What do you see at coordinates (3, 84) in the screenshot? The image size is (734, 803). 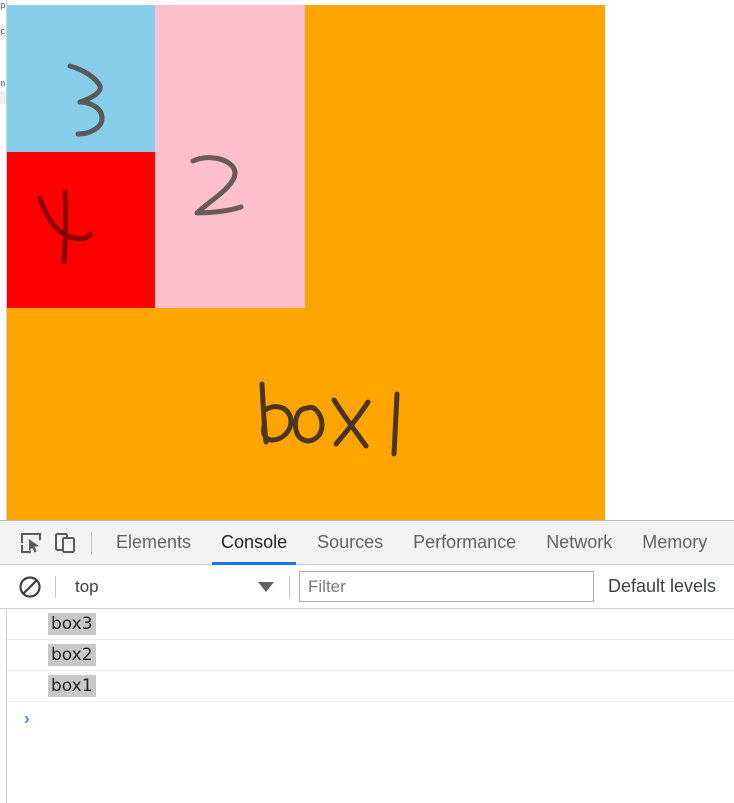 I see `sliver-row: n` at bounding box center [3, 84].